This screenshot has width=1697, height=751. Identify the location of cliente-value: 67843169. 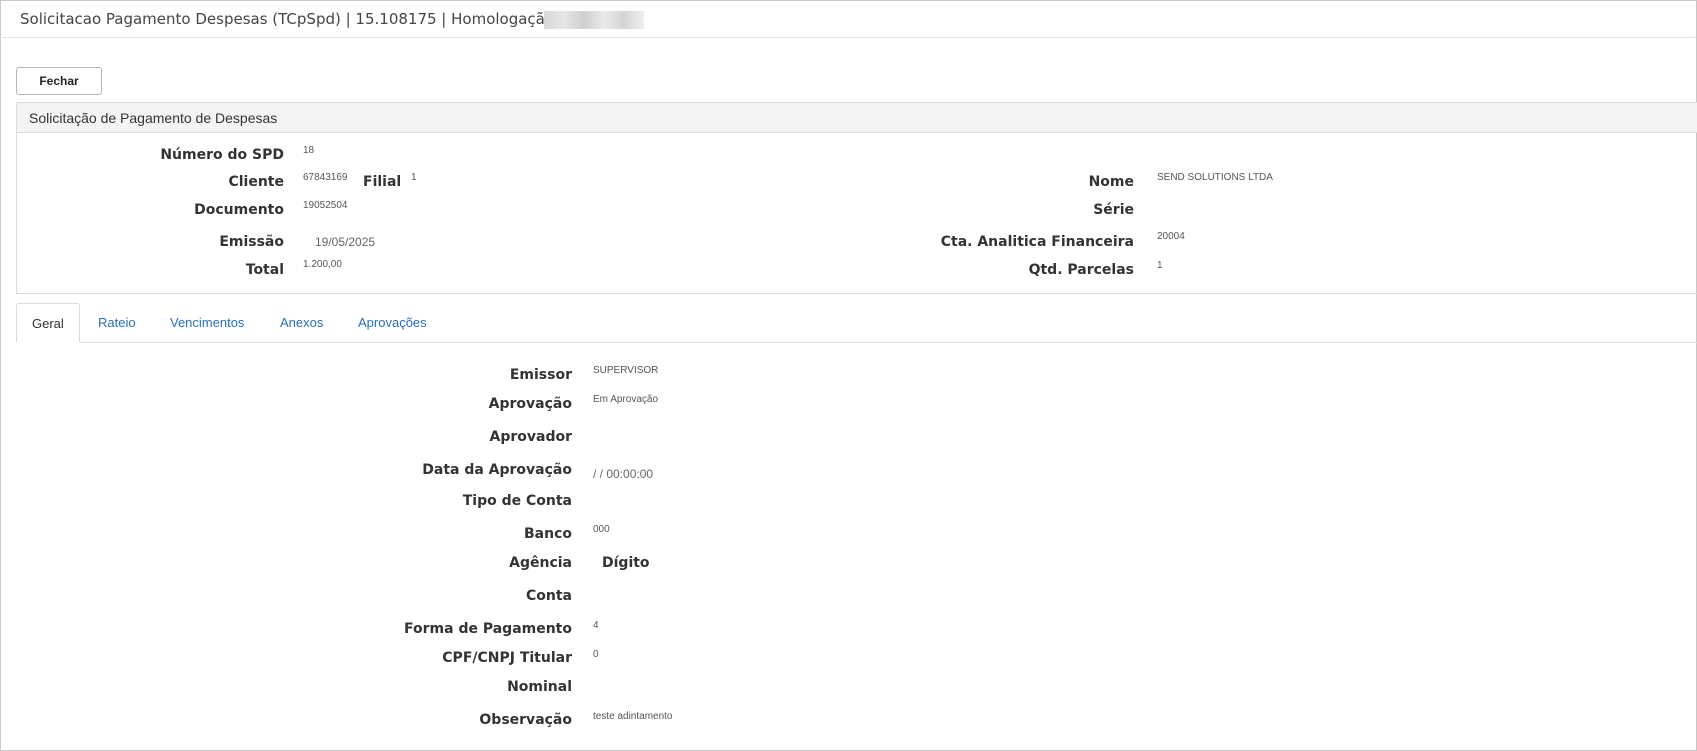
(325, 177).